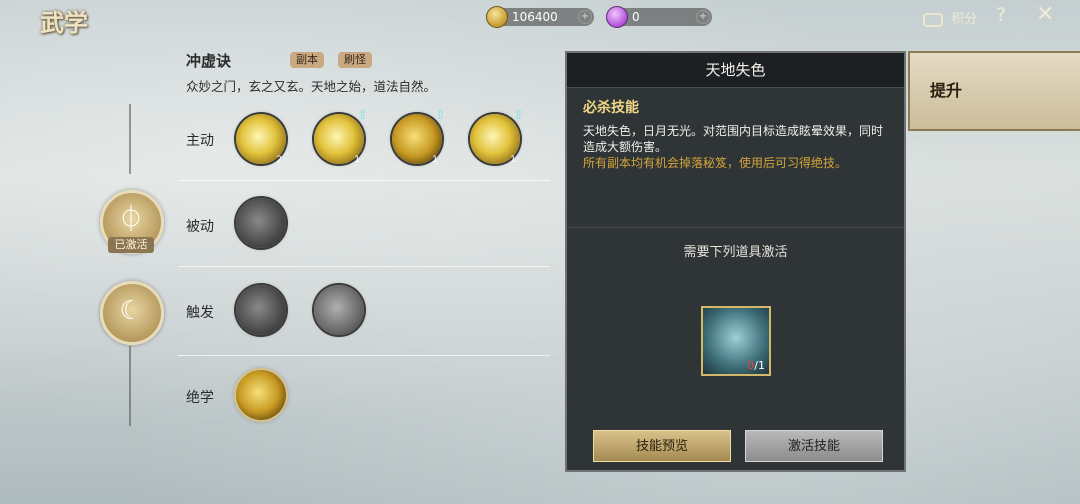 The height and width of the screenshot is (504, 1080). I want to click on activated-badge: 已激活, so click(131, 245).